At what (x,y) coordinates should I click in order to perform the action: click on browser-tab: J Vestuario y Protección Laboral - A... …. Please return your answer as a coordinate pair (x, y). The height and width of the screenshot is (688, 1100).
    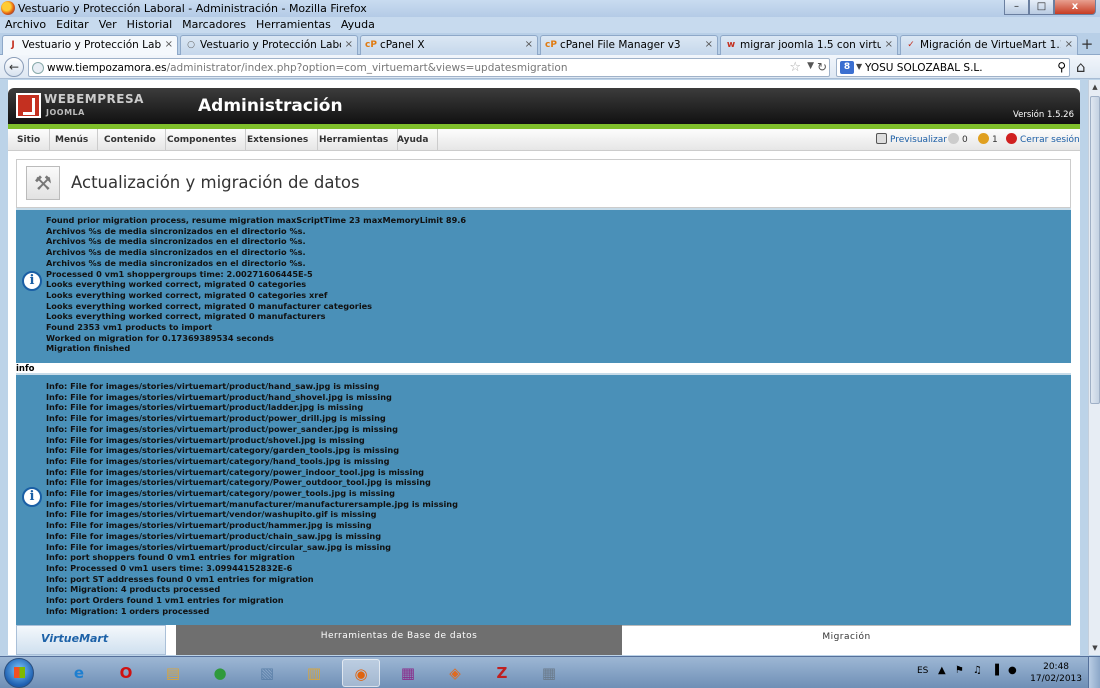
    Looking at the image, I should click on (90, 45).